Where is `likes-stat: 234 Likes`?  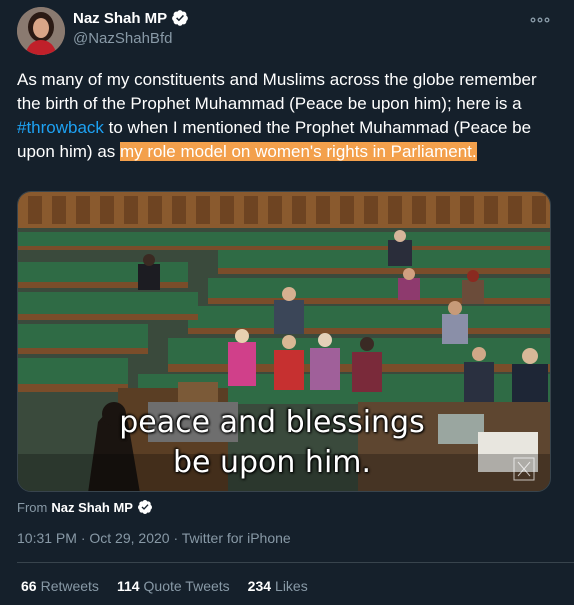
likes-stat: 234 Likes is located at coordinates (278, 586).